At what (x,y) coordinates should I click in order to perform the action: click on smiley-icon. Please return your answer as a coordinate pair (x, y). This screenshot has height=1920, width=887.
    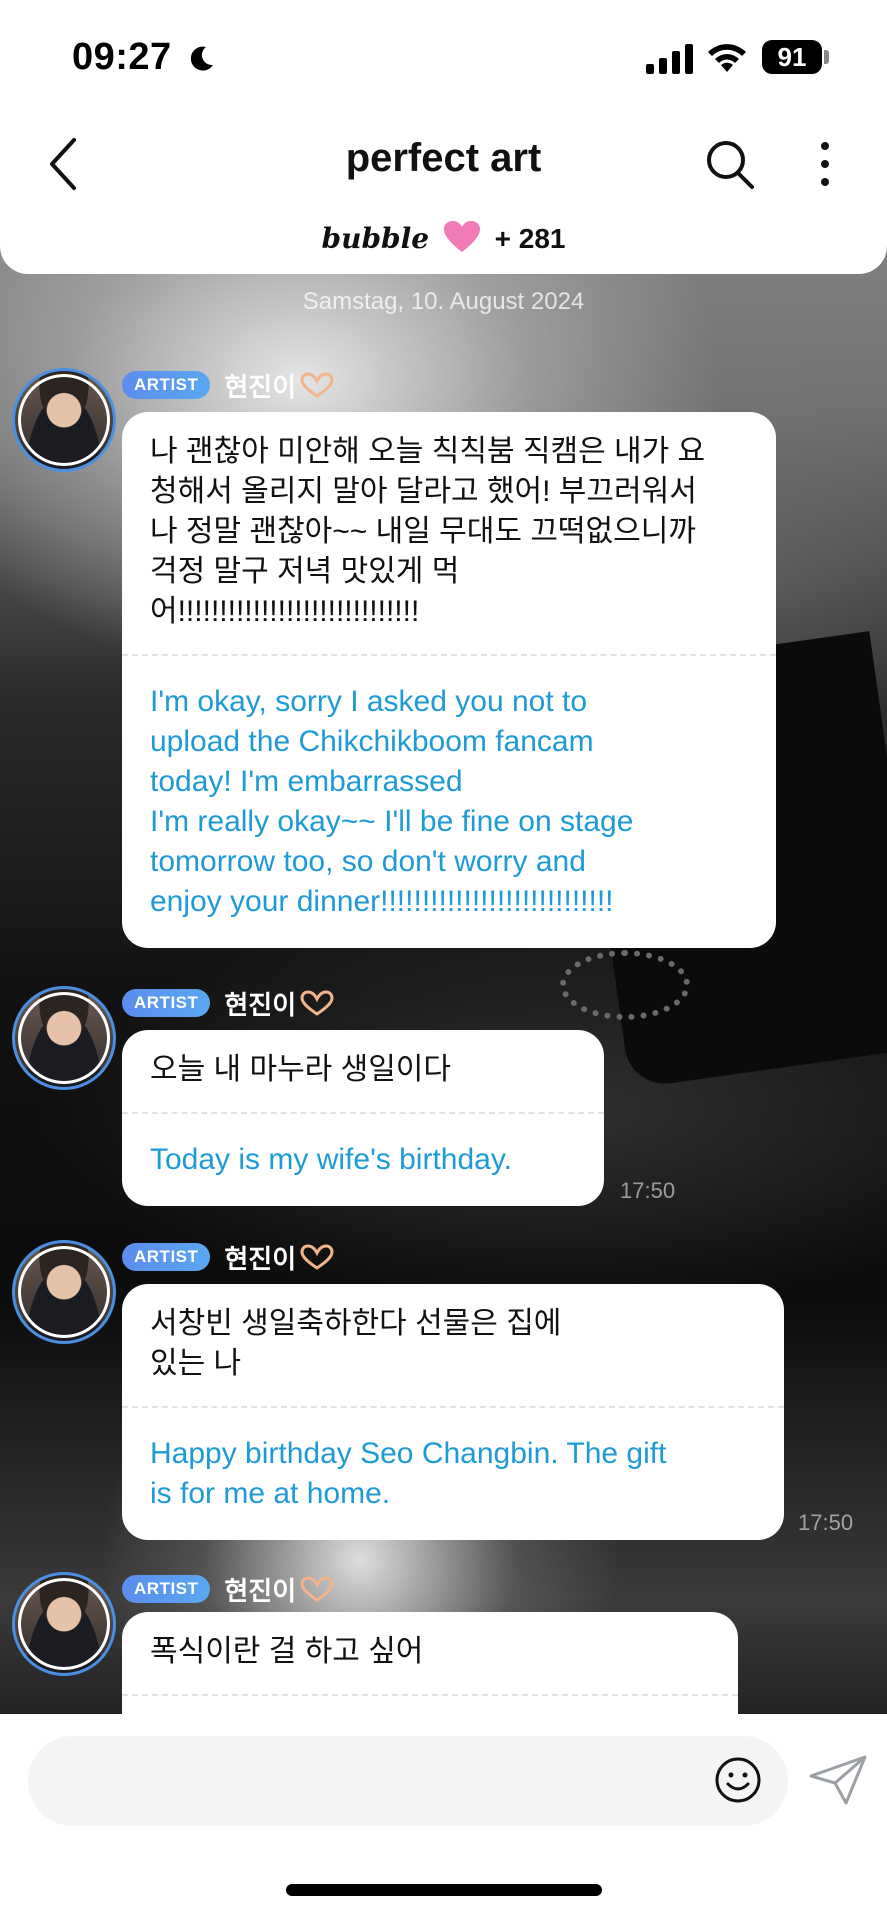
    Looking at the image, I should click on (738, 1780).